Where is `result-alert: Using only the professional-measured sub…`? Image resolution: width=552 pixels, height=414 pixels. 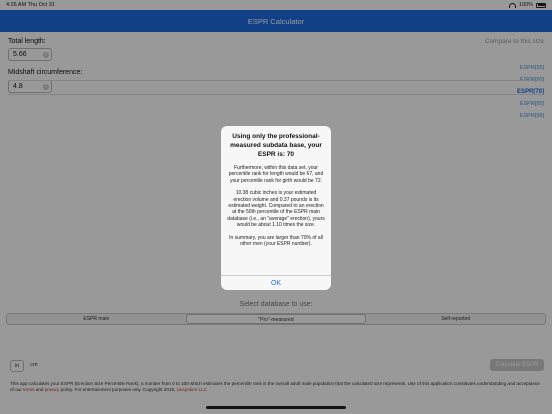
result-alert: Using only the professional-measured sub… is located at coordinates (276, 208).